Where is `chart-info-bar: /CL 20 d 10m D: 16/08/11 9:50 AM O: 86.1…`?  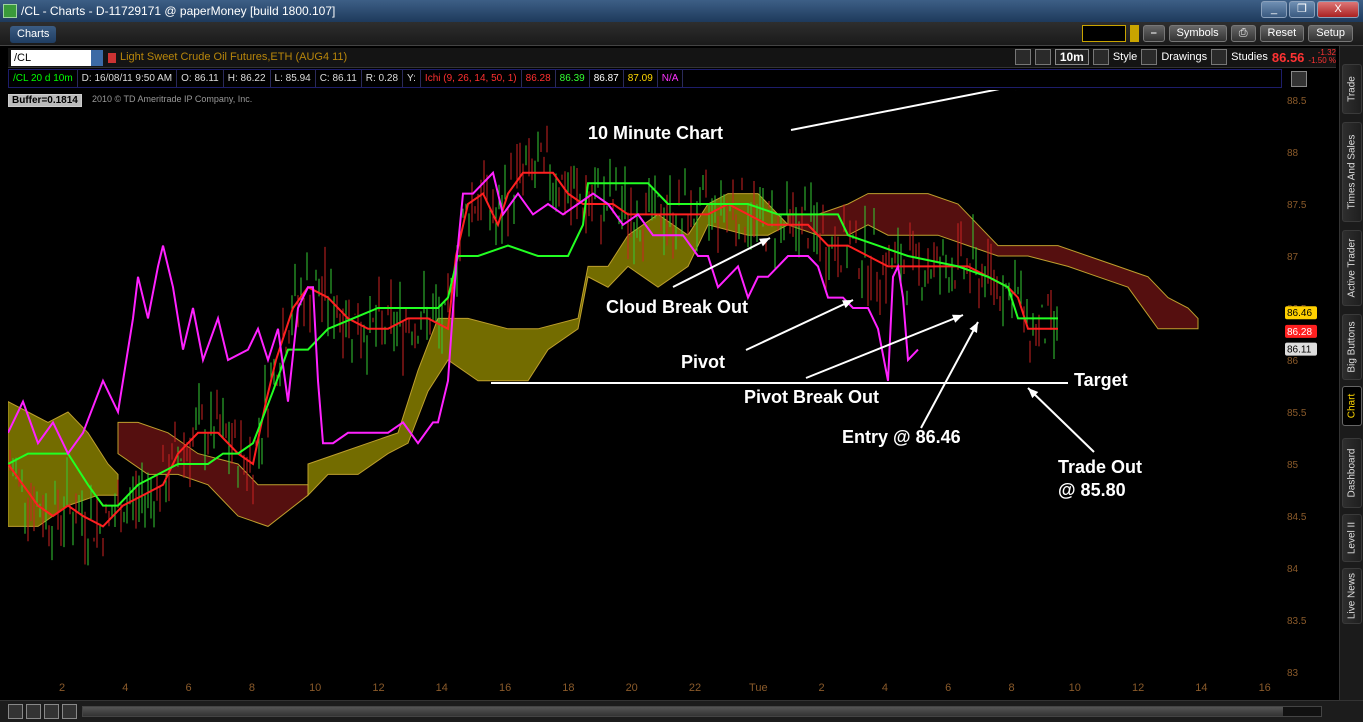
chart-info-bar: /CL 20 d 10m D: 16/08/11 9:50 AM O: 86.1… is located at coordinates (645, 78).